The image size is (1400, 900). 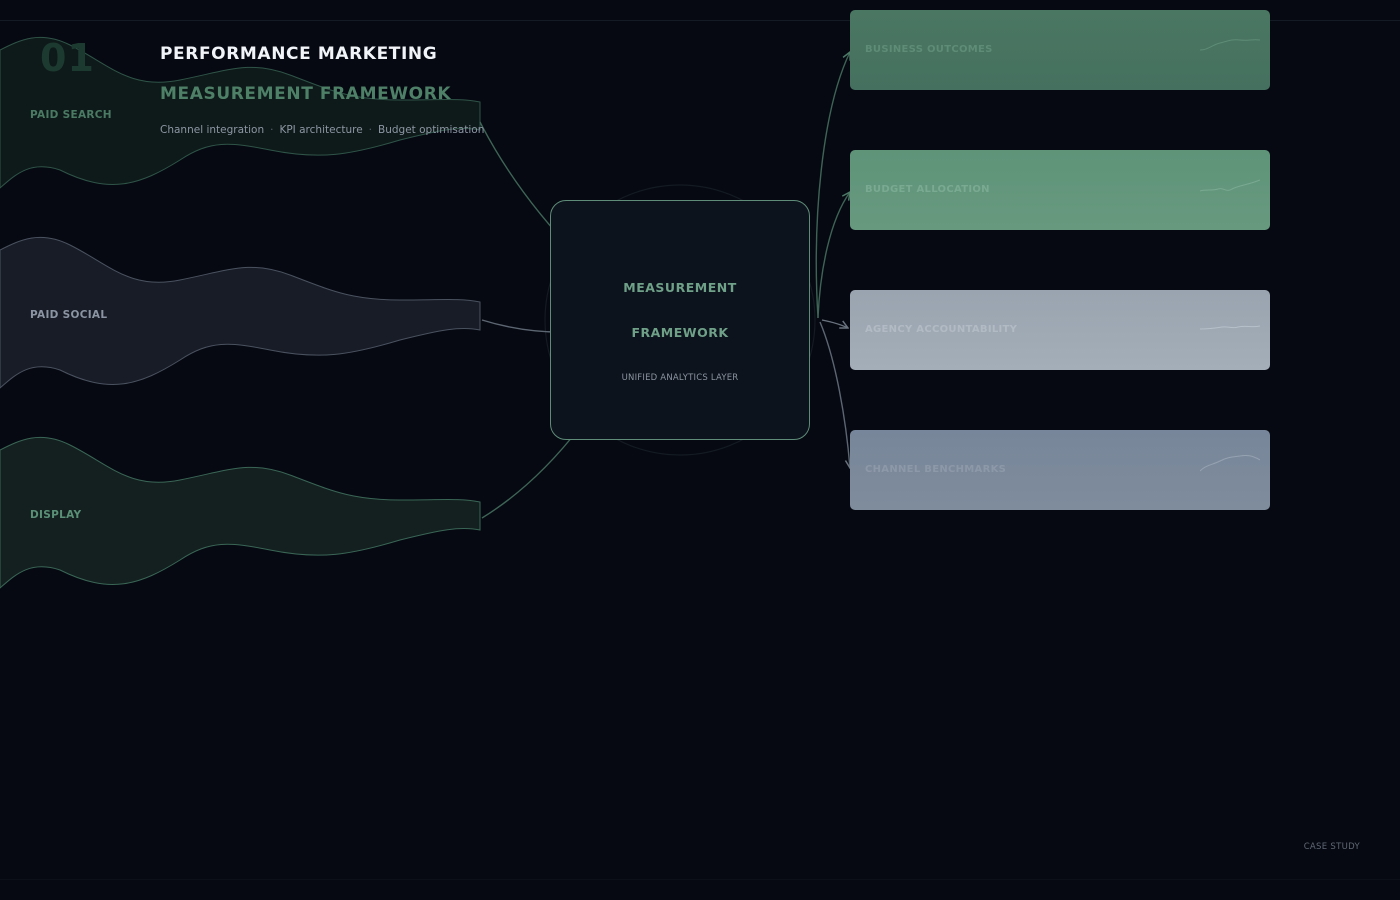 I want to click on outcome-card-business-outcomes: BUSINESS OUTCOMES, so click(x=1060, y=50).